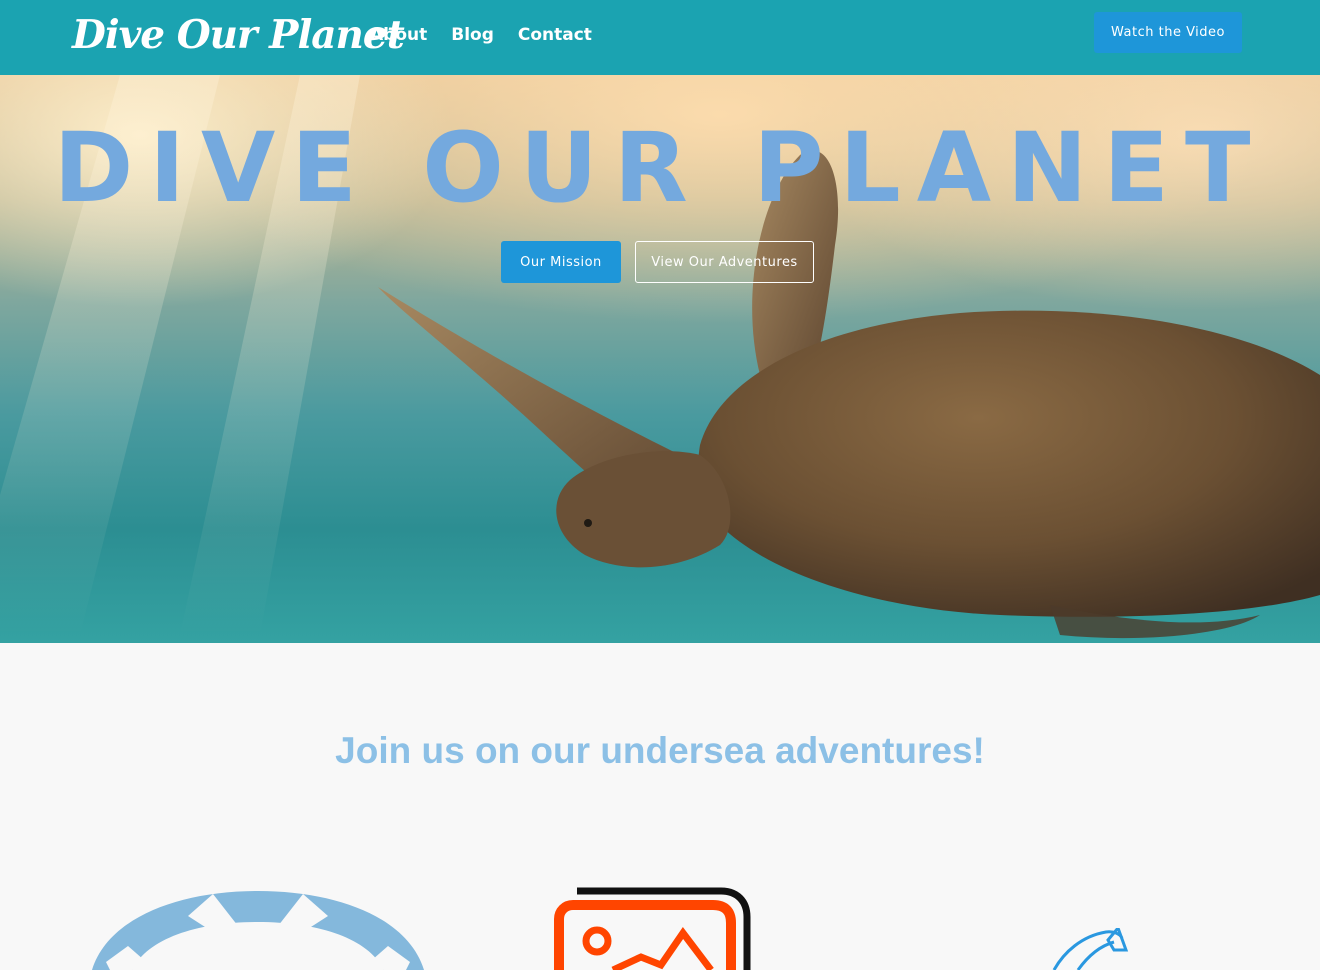  I want to click on nav-link-contact: Contact, so click(555, 35).